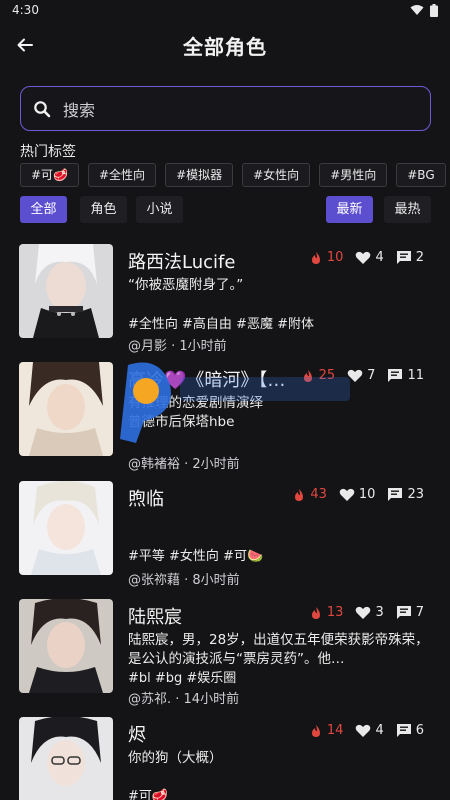 This screenshot has width=450, height=800. I want to click on character-name: 路西法Lucife, so click(182, 262).